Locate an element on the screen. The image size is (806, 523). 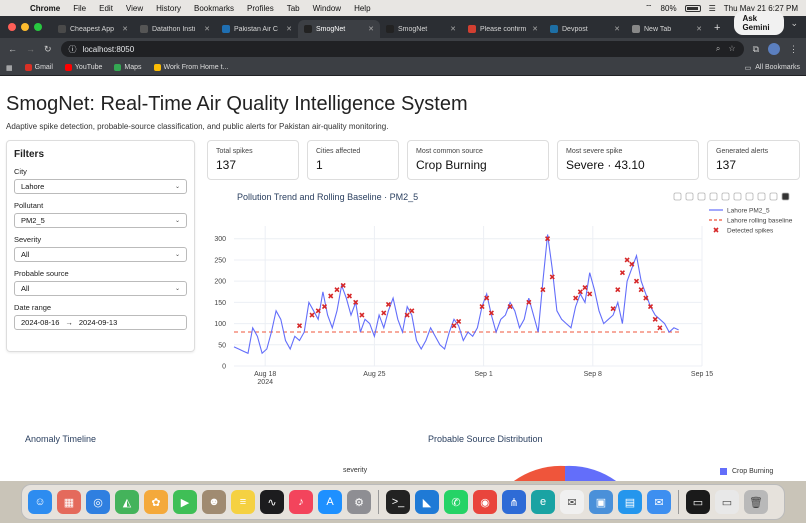
bookmark-gmail: Gmail is located at coordinates (38, 67).